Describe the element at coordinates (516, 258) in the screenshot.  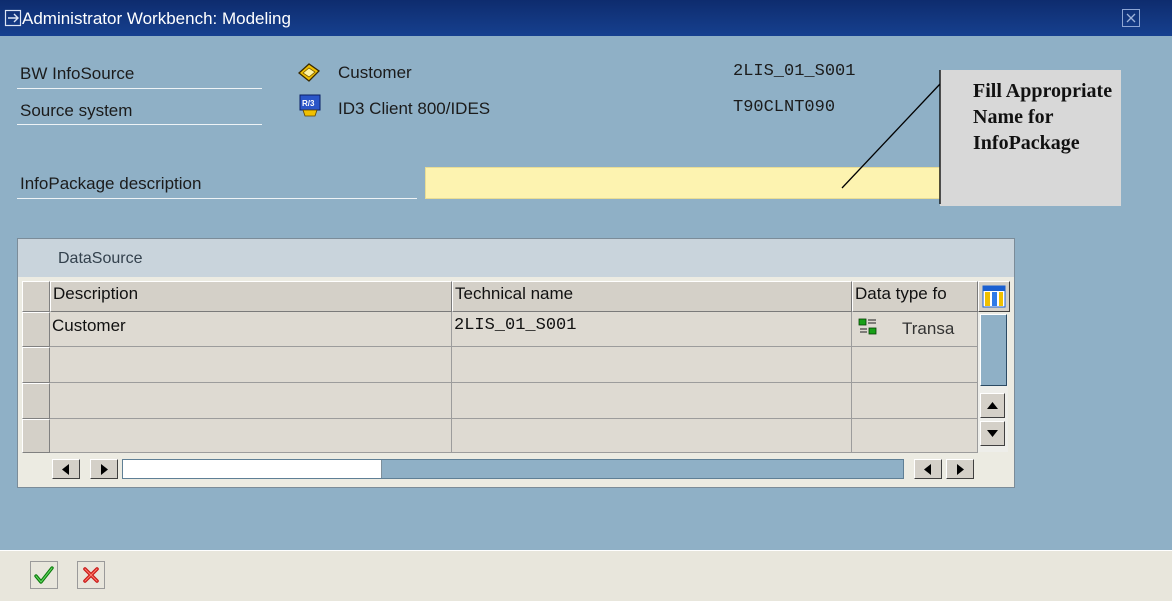
I see `table-header: DataSource` at that location.